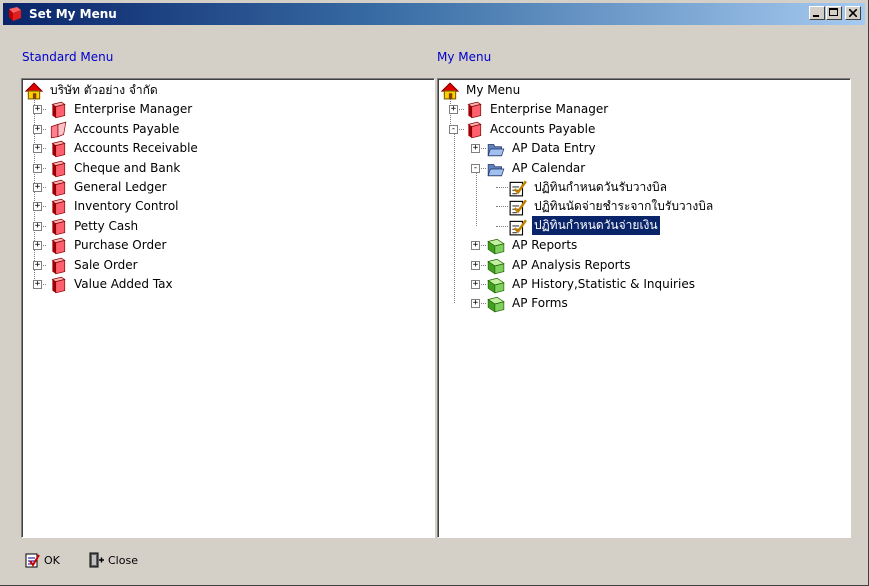 The width and height of the screenshot is (869, 586). I want to click on tree-item-calendar-6: ปฏิทินกำหนดวันจ่ายเงิน, so click(585, 226).